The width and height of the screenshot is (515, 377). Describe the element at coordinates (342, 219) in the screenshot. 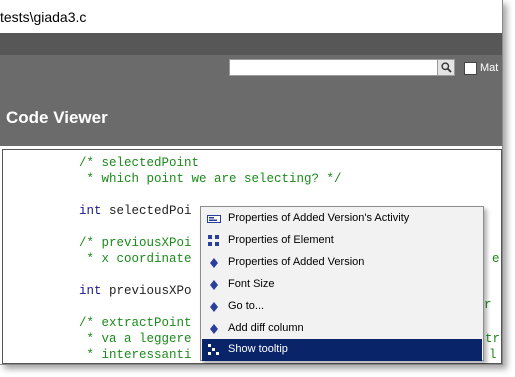

I see `menu-item-activity-properties: Properties of Added Version's Activity` at that location.